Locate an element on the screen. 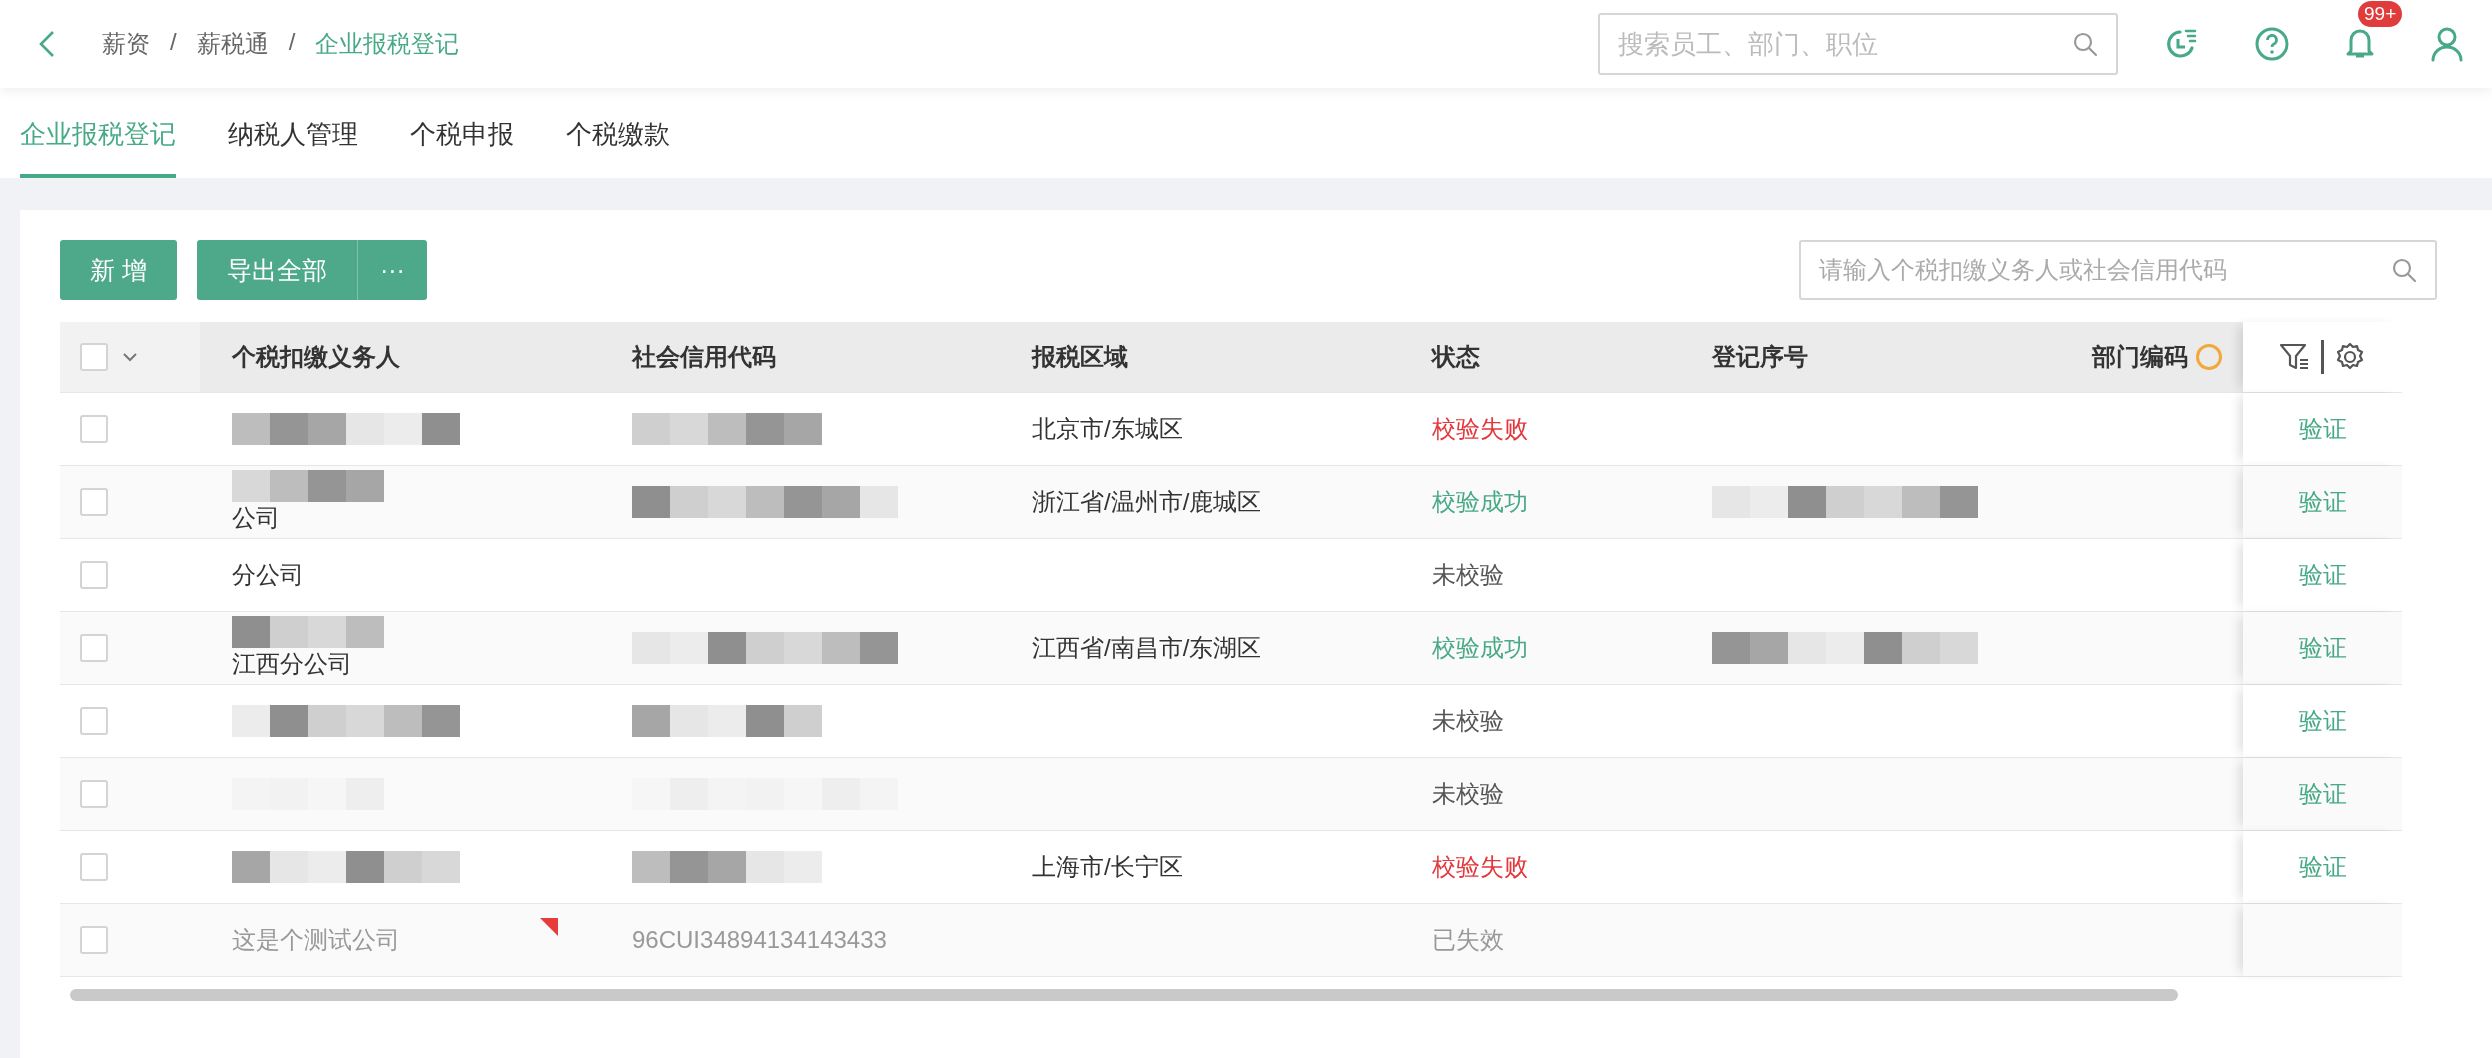 The height and width of the screenshot is (1058, 2492). filter-icon is located at coordinates (2295, 357).